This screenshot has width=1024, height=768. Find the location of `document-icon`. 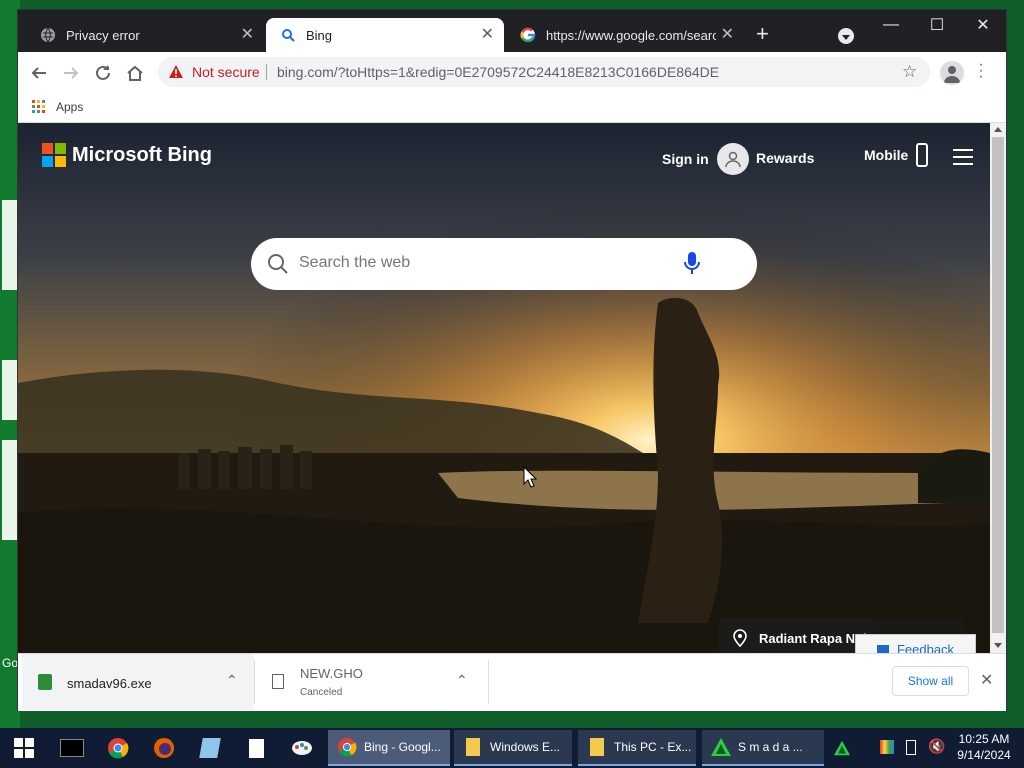

document-icon is located at coordinates (256, 748).